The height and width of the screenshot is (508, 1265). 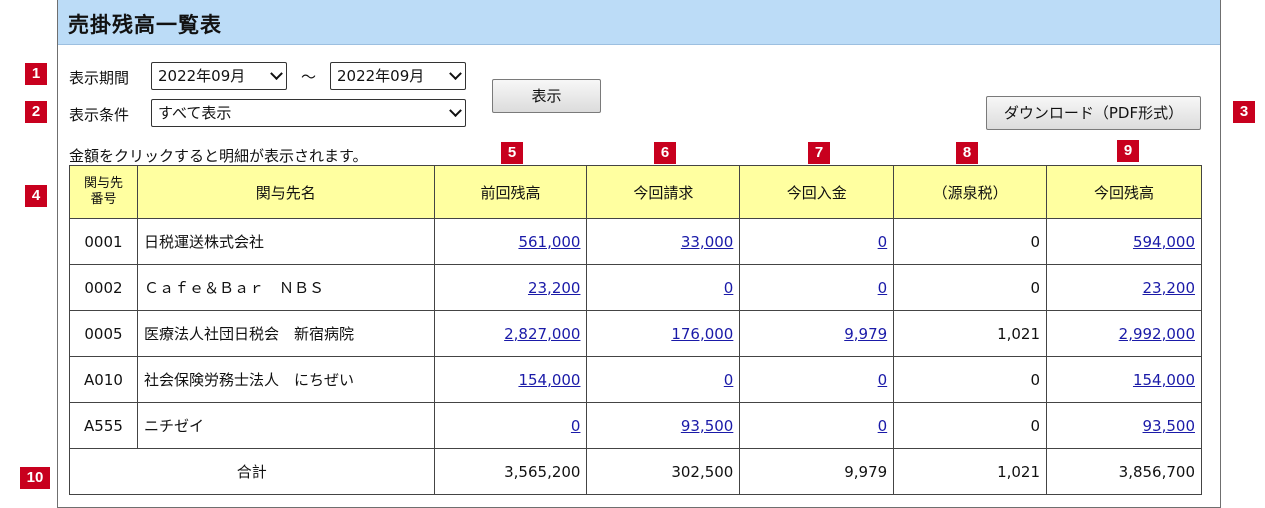 I want to click on total-billing: 302,500, so click(x=663, y=471).